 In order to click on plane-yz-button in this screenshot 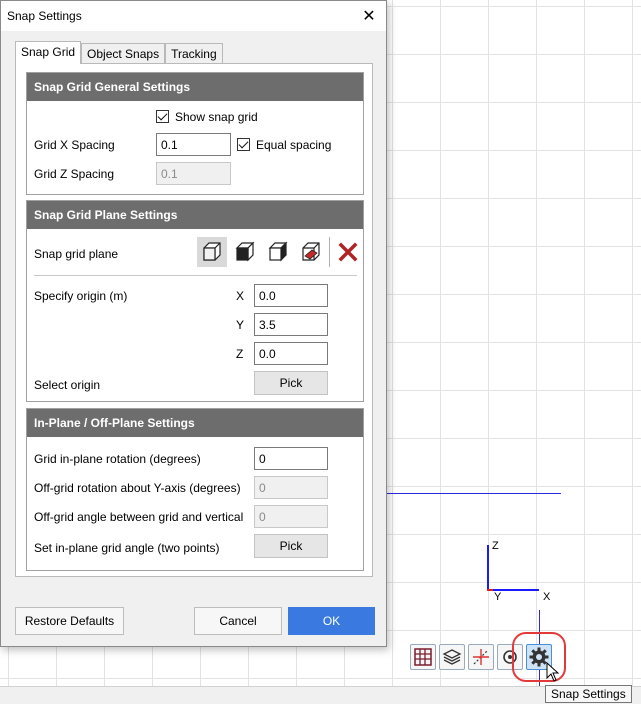, I will do `click(278, 252)`.